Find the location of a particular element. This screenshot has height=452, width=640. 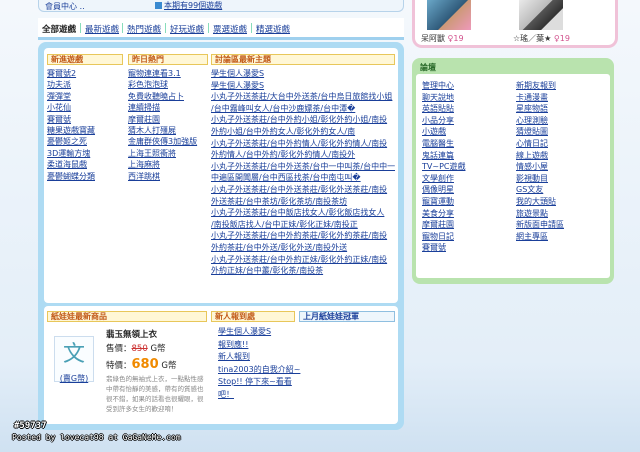

forum-board-link: 影視動目 is located at coordinates (540, 179).